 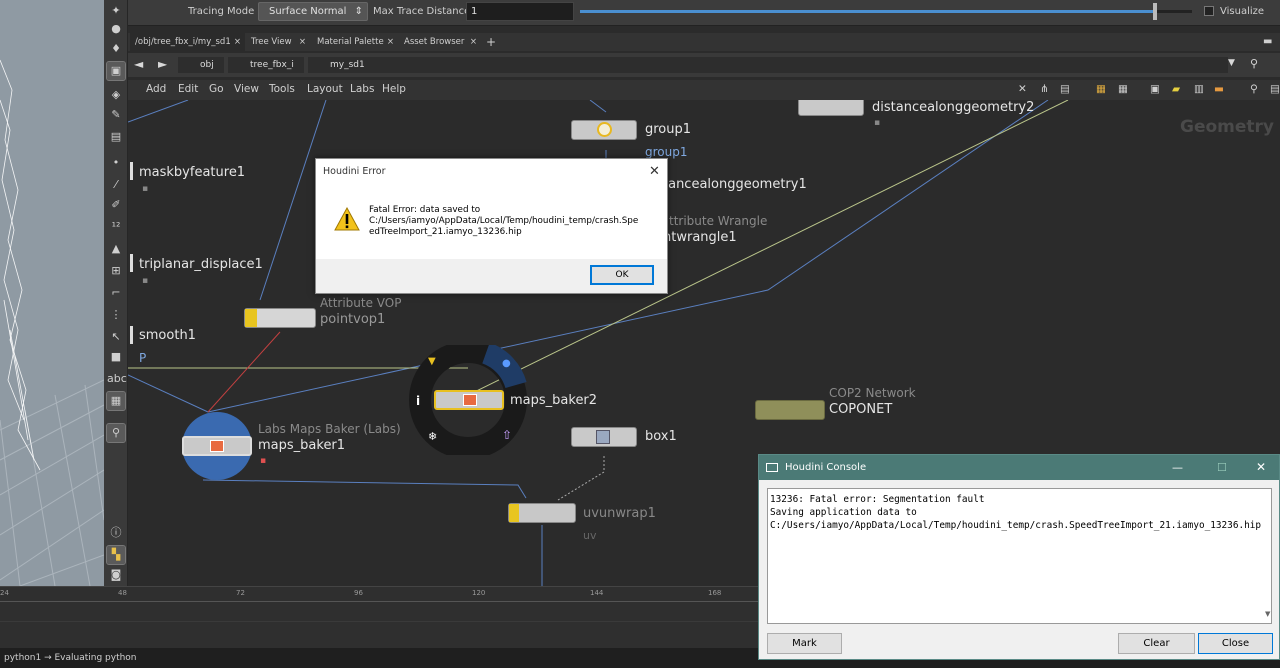 What do you see at coordinates (1044, 89) in the screenshot?
I see `tree-icon: ⋔` at bounding box center [1044, 89].